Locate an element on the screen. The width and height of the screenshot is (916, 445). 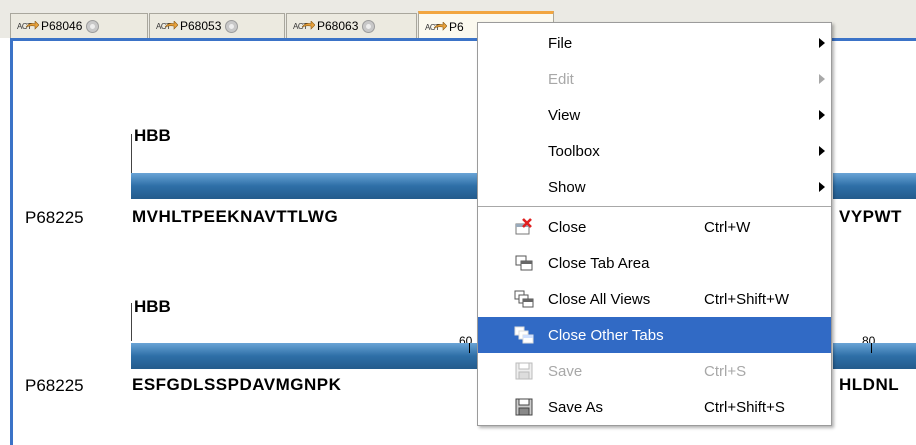
menu-item-close-other-tabs: Close Other Tabs is located at coordinates (654, 335).